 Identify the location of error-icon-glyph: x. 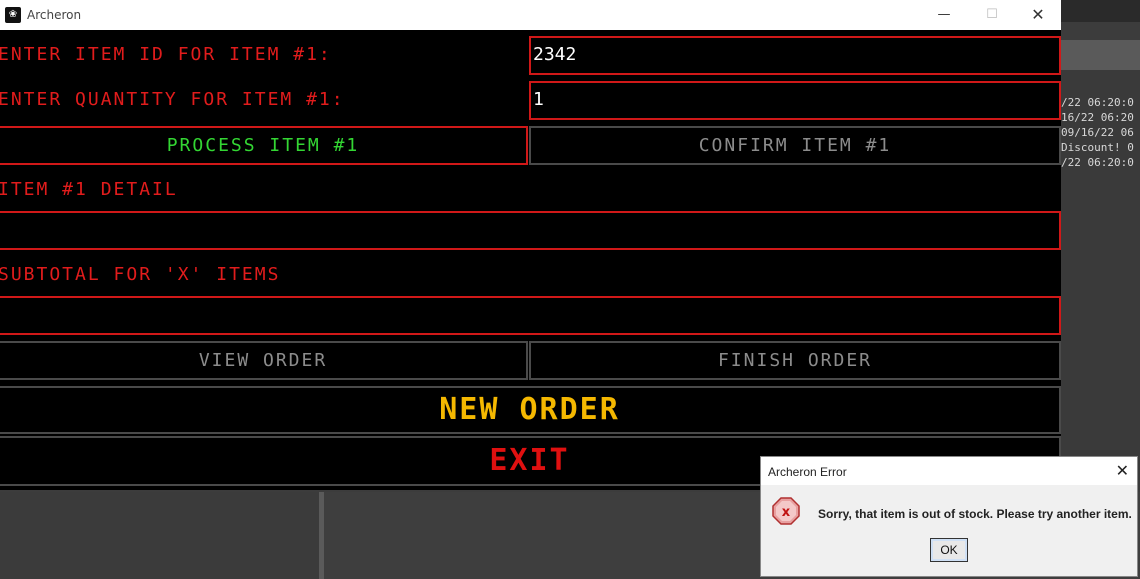
(786, 512).